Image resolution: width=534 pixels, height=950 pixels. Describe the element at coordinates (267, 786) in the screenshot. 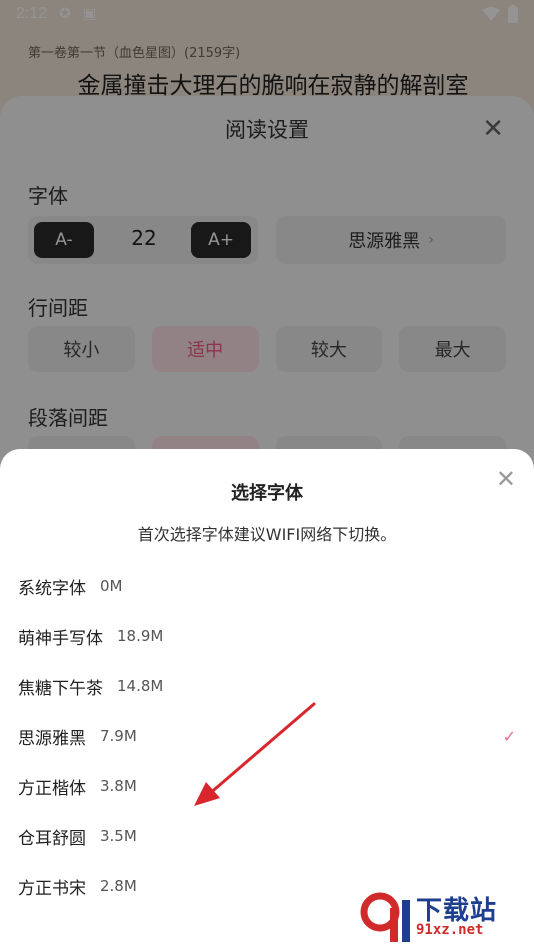

I see `font-item: 方正楷体 3.8M` at that location.